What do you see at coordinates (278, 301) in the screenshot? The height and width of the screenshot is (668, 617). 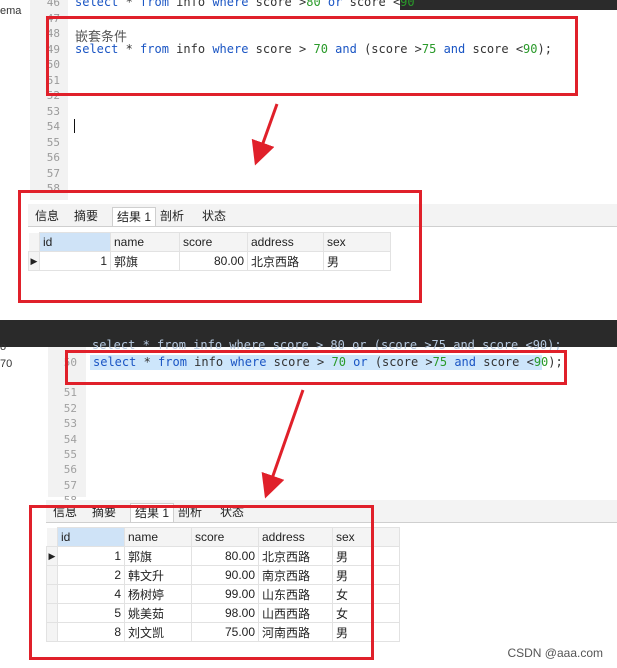 I see `annotation-arrows` at bounding box center [278, 301].